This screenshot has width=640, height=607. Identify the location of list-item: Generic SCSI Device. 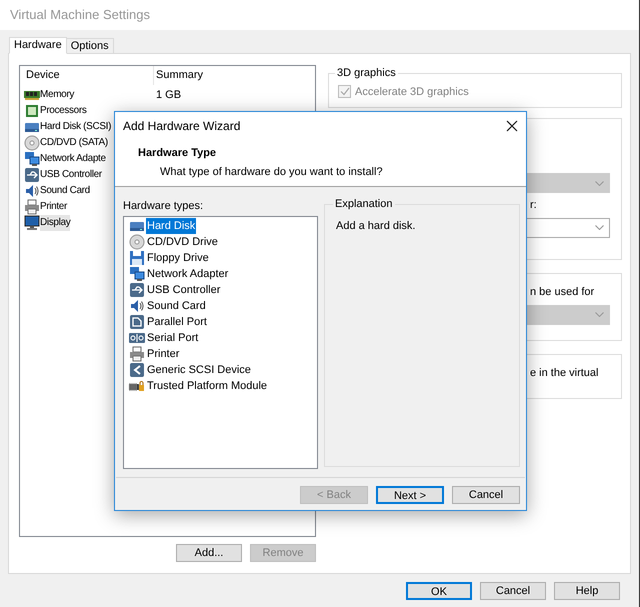
(199, 370).